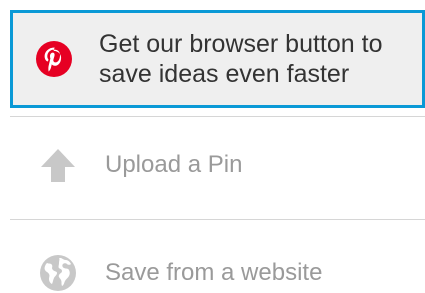 This screenshot has height=293, width=425. I want to click on pinterest-logo-icon, so click(54, 59).